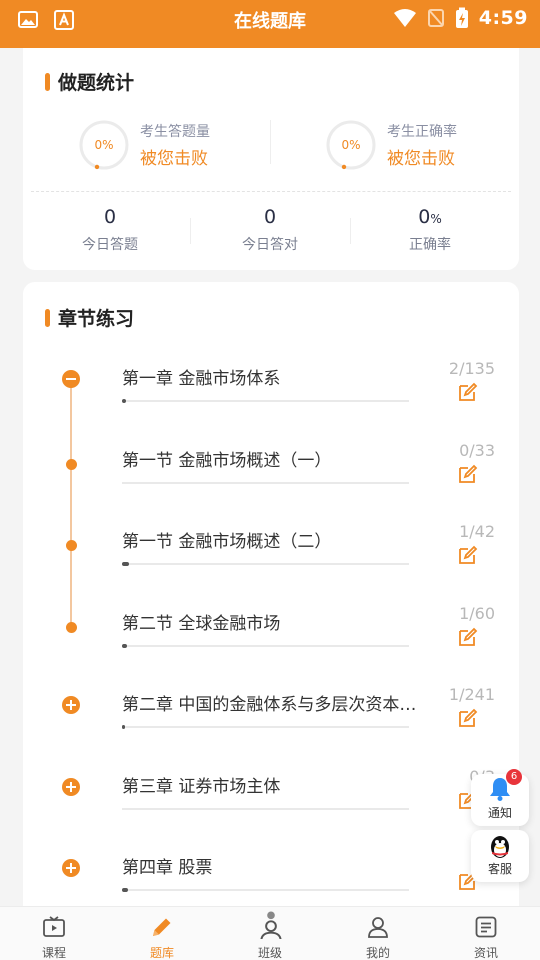 The height and width of the screenshot is (960, 540). What do you see at coordinates (110, 245) in the screenshot?
I see `stat-label: 今日答题` at bounding box center [110, 245].